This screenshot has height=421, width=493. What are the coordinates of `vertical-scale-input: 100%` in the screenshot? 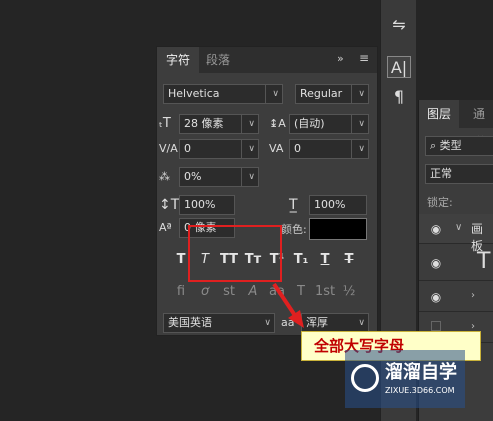 It's located at (207, 205).